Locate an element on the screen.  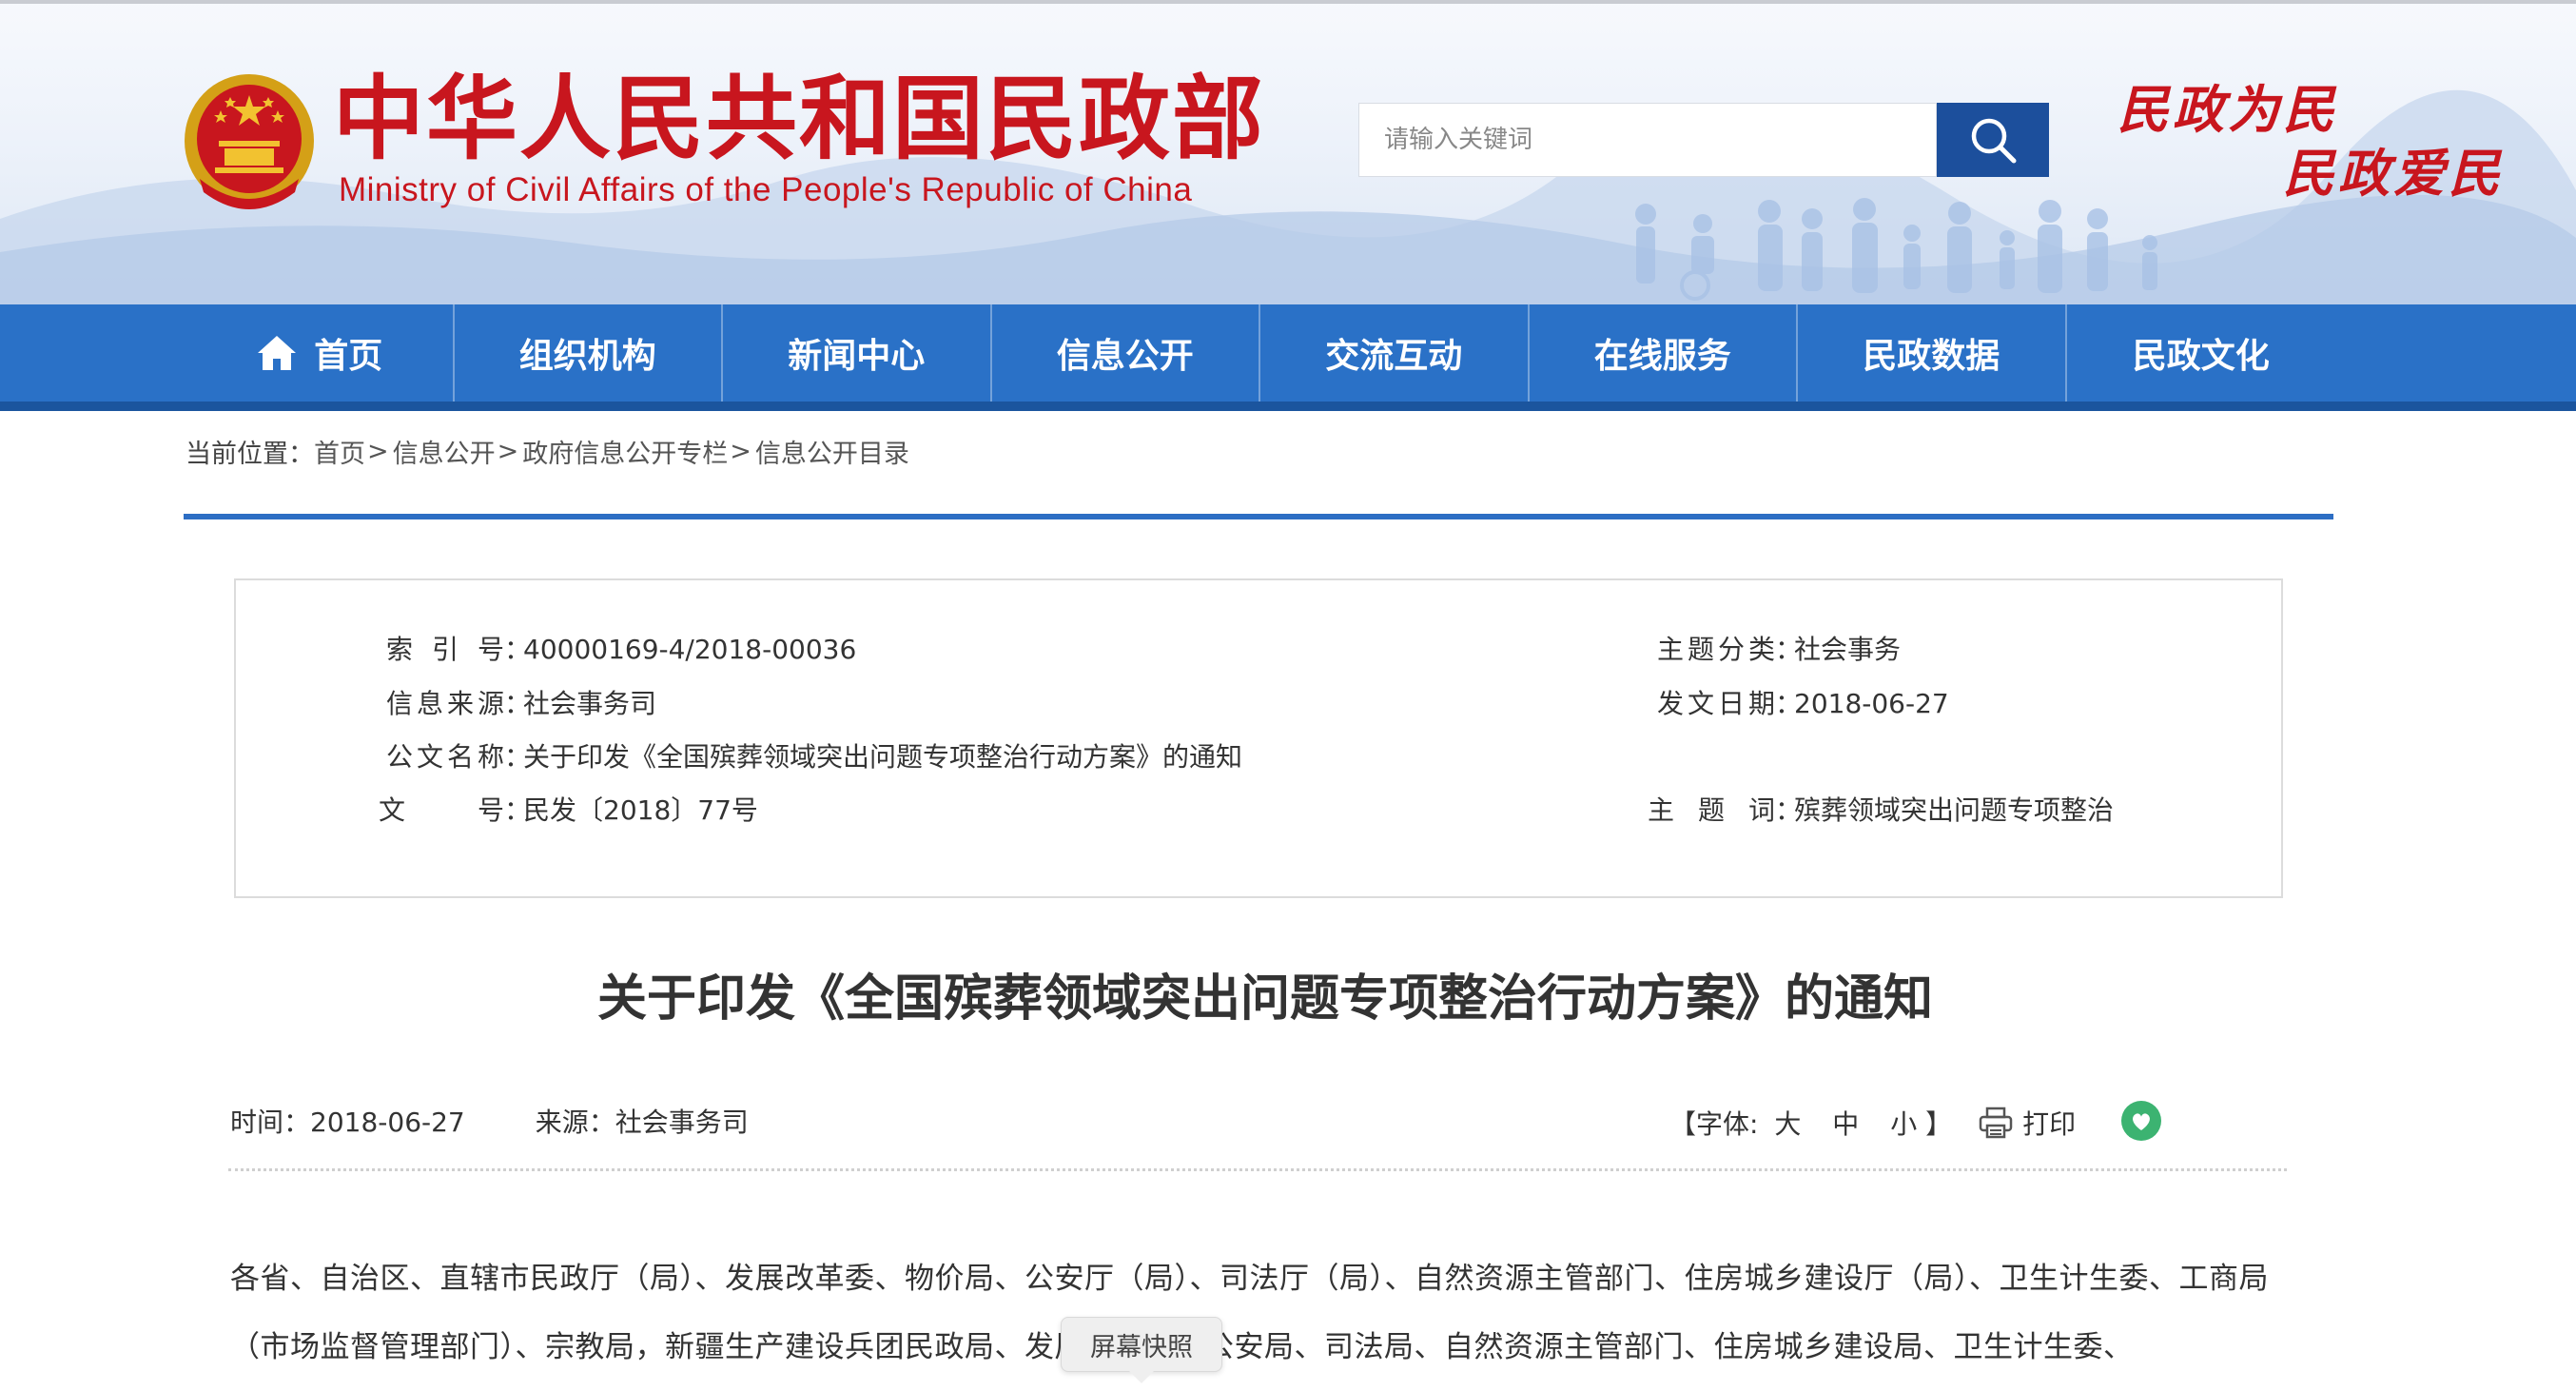
article-tools: 【字体: 大 中 小 】 打印 is located at coordinates (1917, 1121).